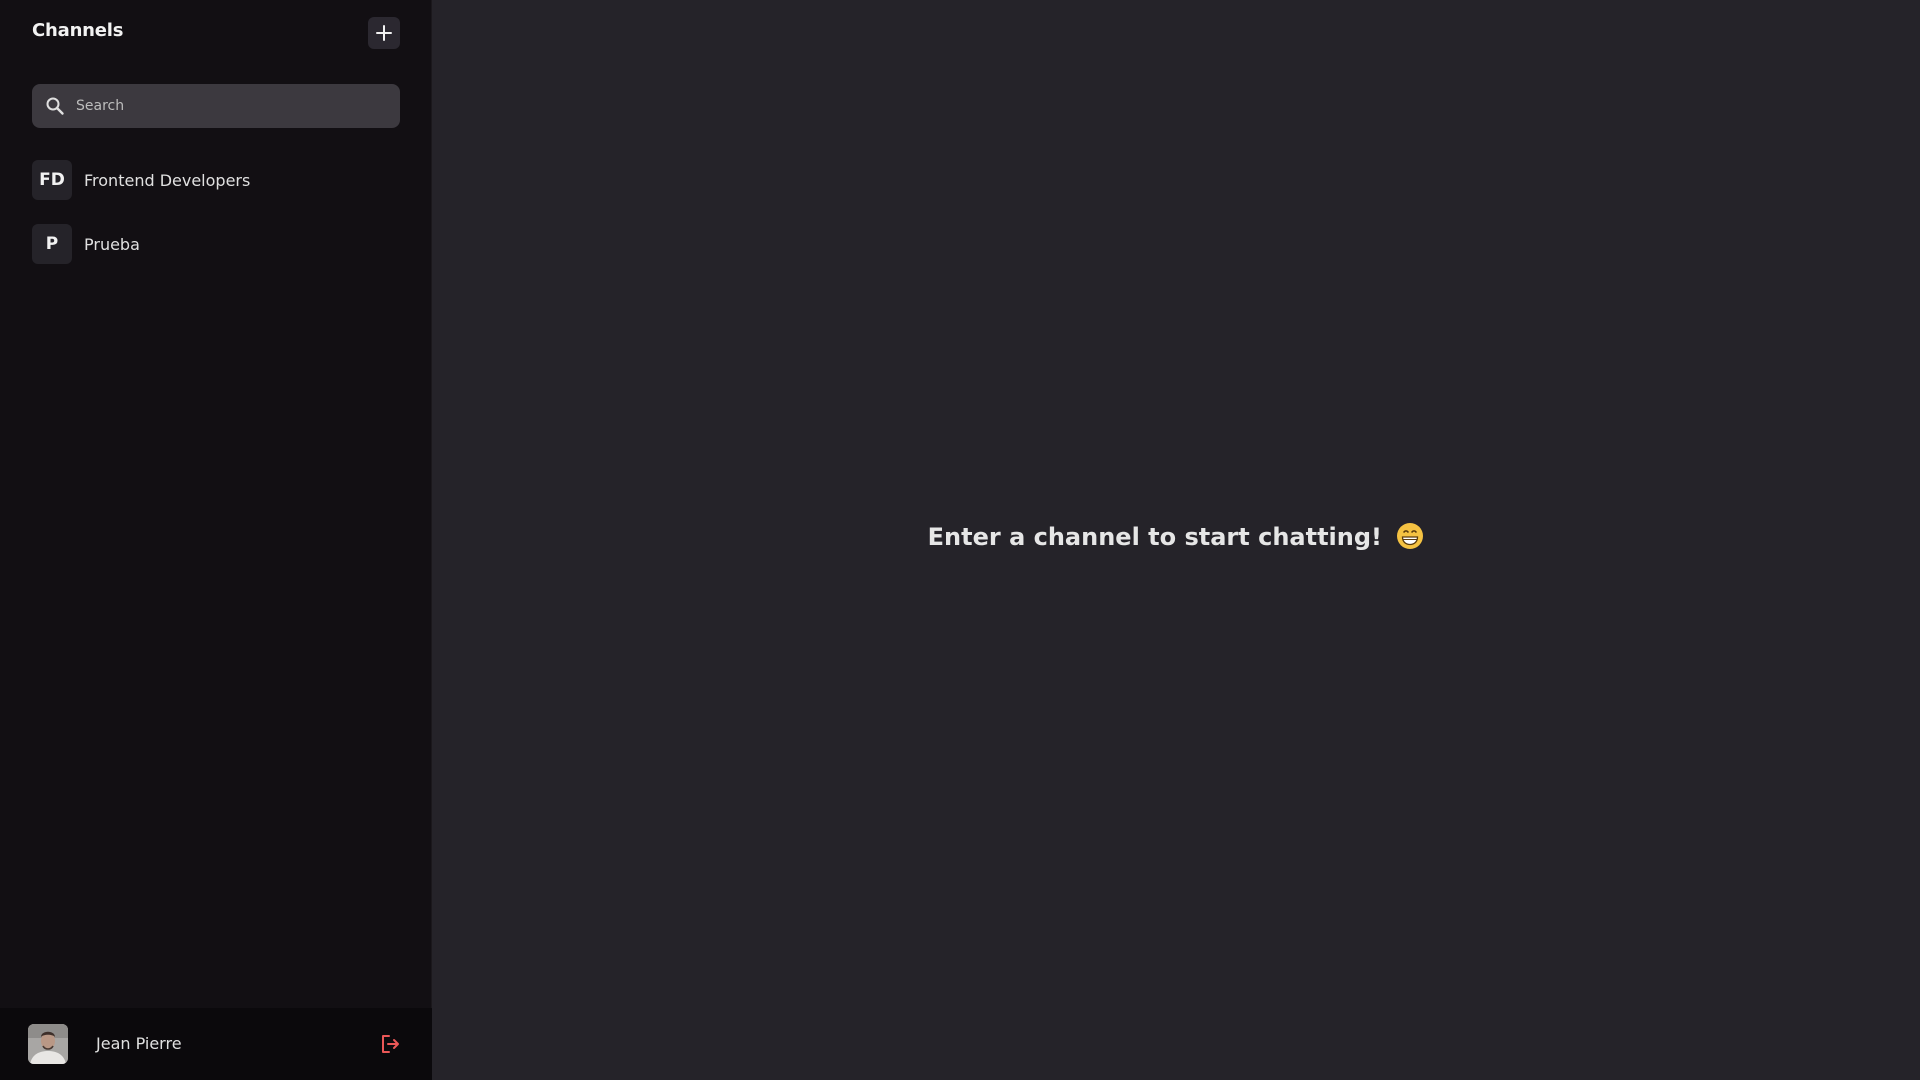 The height and width of the screenshot is (1080, 1920). I want to click on logout-icon, so click(390, 1044).